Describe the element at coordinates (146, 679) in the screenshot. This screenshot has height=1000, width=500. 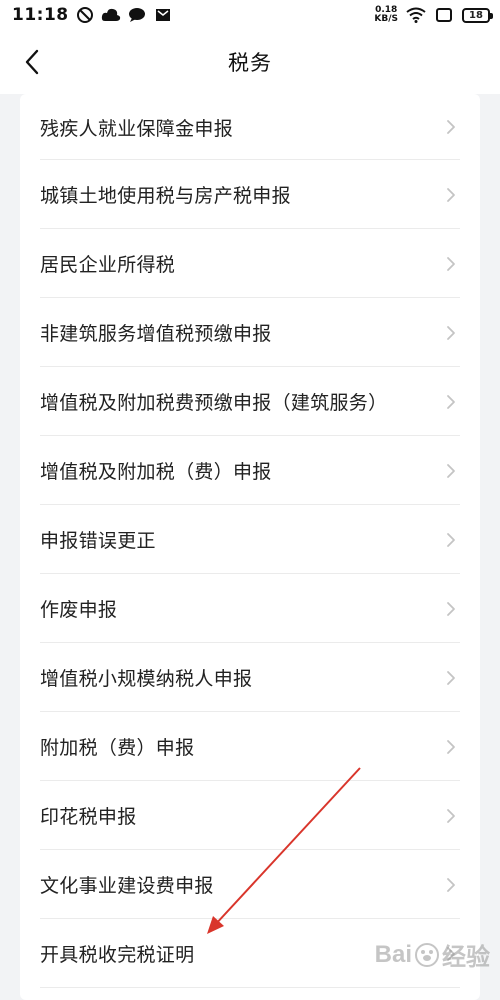
I see `menu-item-label: 增值税小规模纳税人申报` at that location.